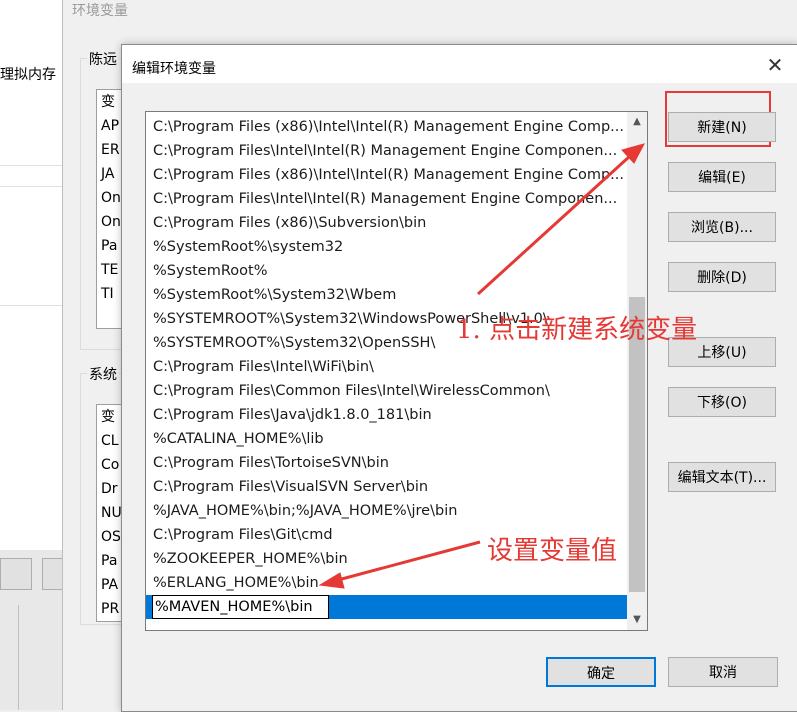 The image size is (797, 712). What do you see at coordinates (409, 561) in the screenshot?
I see `arrow-to-new-path` at bounding box center [409, 561].